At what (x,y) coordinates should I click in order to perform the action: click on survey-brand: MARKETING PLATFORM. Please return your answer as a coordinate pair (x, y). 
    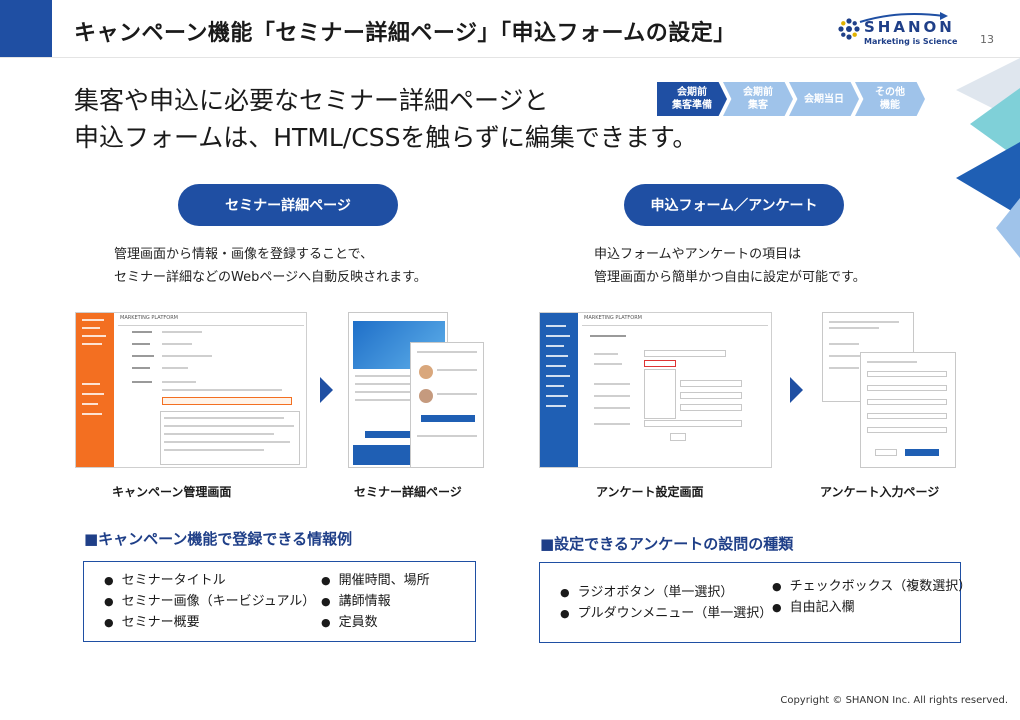
    Looking at the image, I should click on (613, 318).